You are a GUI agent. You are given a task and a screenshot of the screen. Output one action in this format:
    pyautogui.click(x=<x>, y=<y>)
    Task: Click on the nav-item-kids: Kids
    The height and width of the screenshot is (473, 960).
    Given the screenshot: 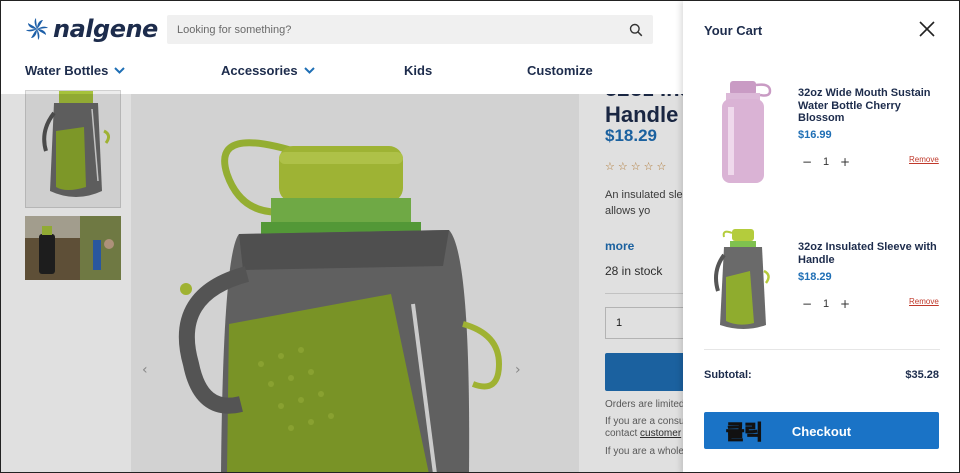 What is the action you would take?
    pyautogui.click(x=418, y=70)
    